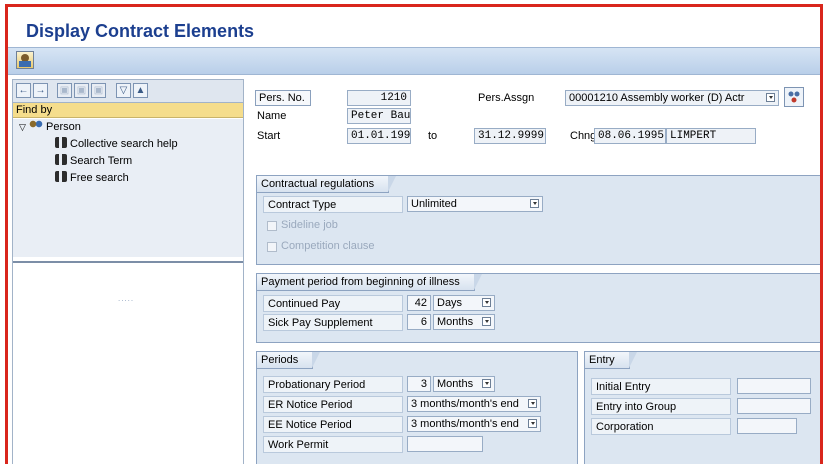 The height and width of the screenshot is (464, 830). I want to click on tree-label-person: Person, so click(63, 127).